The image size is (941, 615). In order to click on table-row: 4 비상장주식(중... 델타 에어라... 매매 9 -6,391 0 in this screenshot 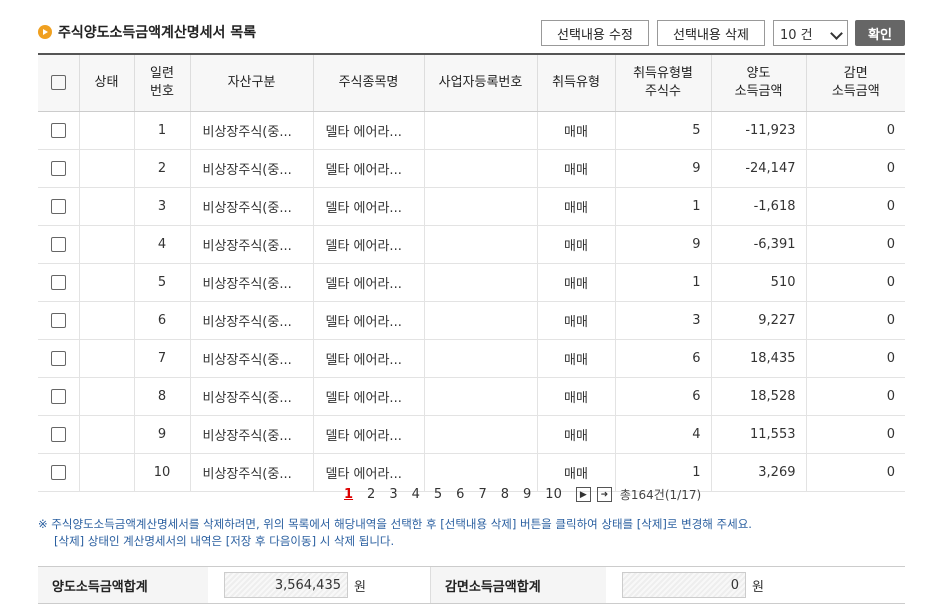, I will do `click(471, 244)`.